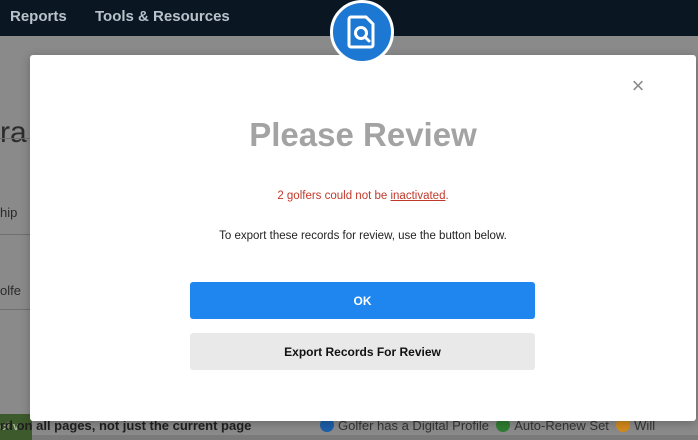 The image size is (698, 440). Describe the element at coordinates (334, 196) in the screenshot. I see `error-text: 2 golfers could not be` at that location.